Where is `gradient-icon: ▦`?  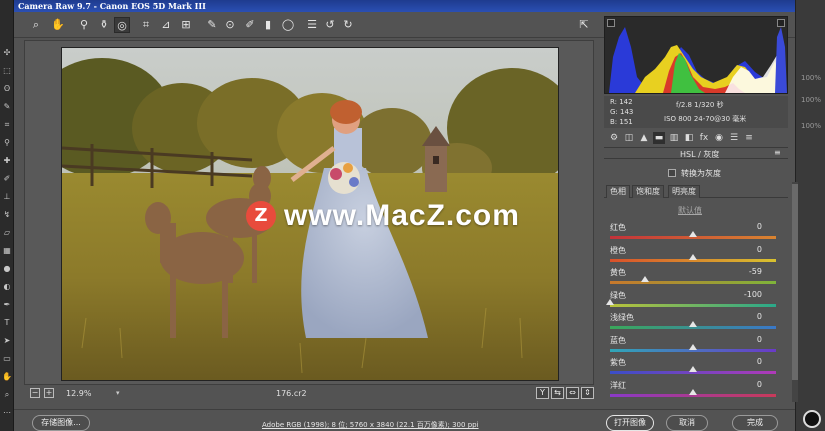 gradient-icon: ▦ is located at coordinates (7, 251).